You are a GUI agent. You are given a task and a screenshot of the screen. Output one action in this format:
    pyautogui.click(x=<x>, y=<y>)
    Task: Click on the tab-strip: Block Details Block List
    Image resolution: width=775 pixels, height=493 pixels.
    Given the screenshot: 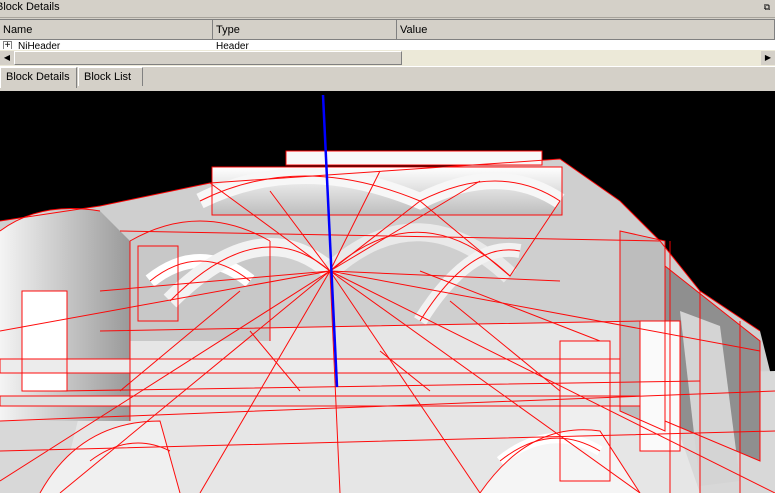 What is the action you would take?
    pyautogui.click(x=387, y=78)
    